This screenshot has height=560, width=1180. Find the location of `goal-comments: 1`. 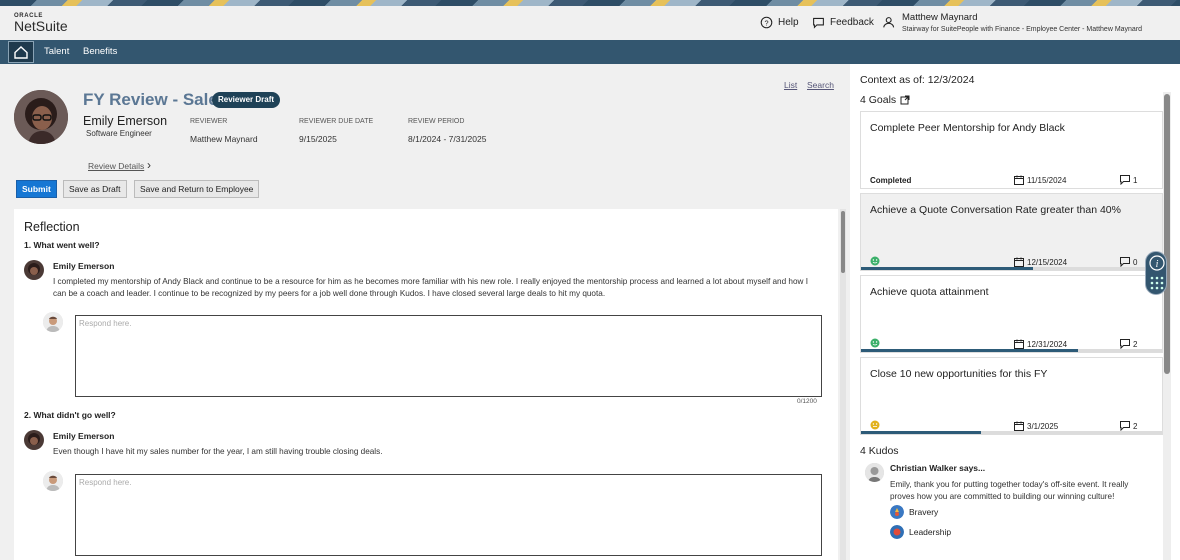

goal-comments: 1 is located at coordinates (1128, 180).